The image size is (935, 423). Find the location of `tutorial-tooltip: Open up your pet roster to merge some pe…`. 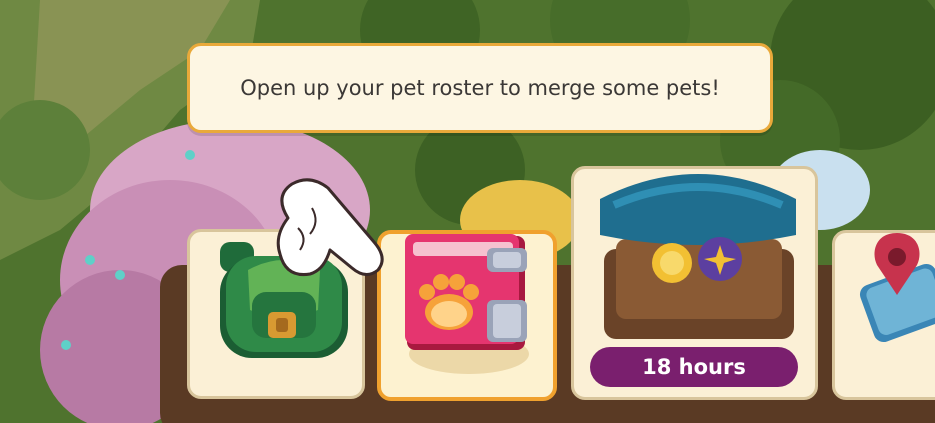

tutorial-tooltip: Open up your pet roster to merge some pe… is located at coordinates (480, 88).